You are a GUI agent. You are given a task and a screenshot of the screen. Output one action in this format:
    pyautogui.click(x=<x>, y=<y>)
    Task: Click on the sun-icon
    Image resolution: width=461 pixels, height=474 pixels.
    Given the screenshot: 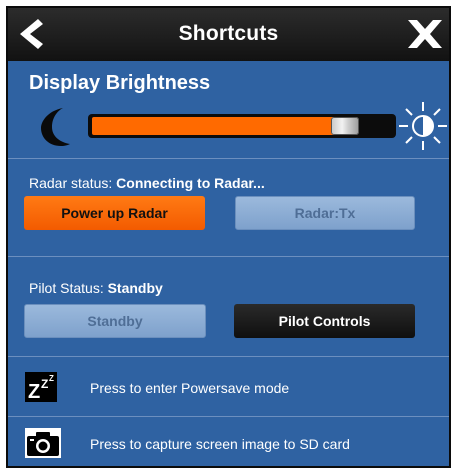 What is the action you would take?
    pyautogui.click(x=423, y=126)
    